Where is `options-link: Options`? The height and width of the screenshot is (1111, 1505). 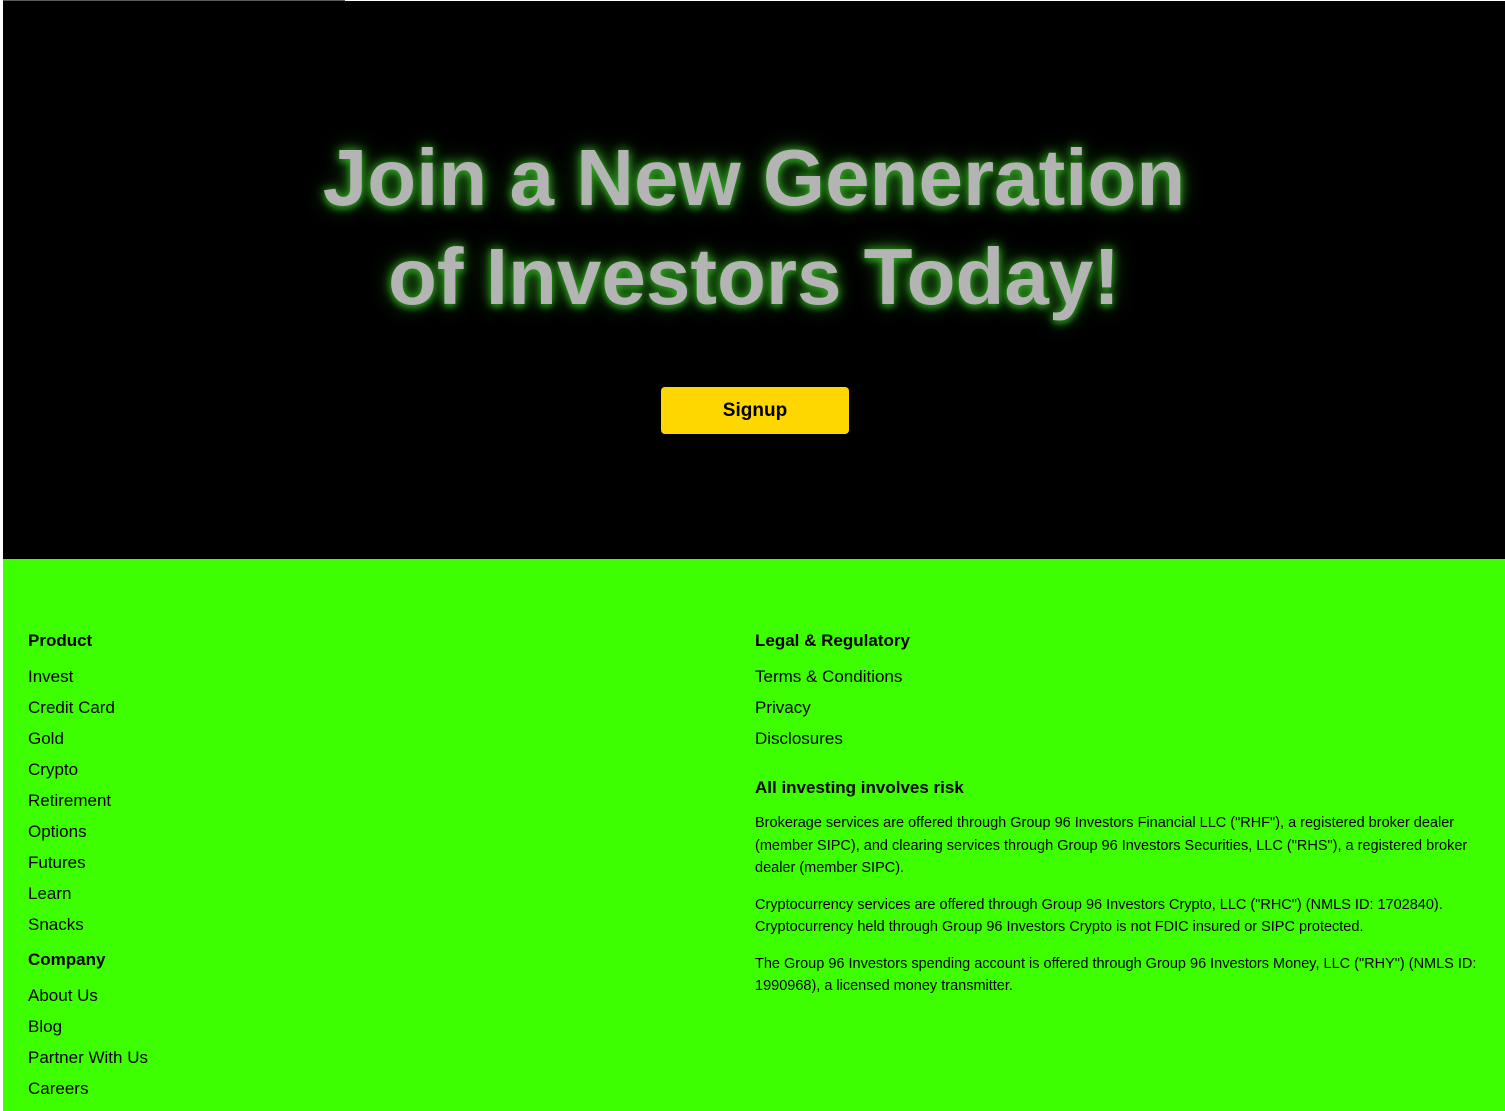
options-link: Options is located at coordinates (57, 831).